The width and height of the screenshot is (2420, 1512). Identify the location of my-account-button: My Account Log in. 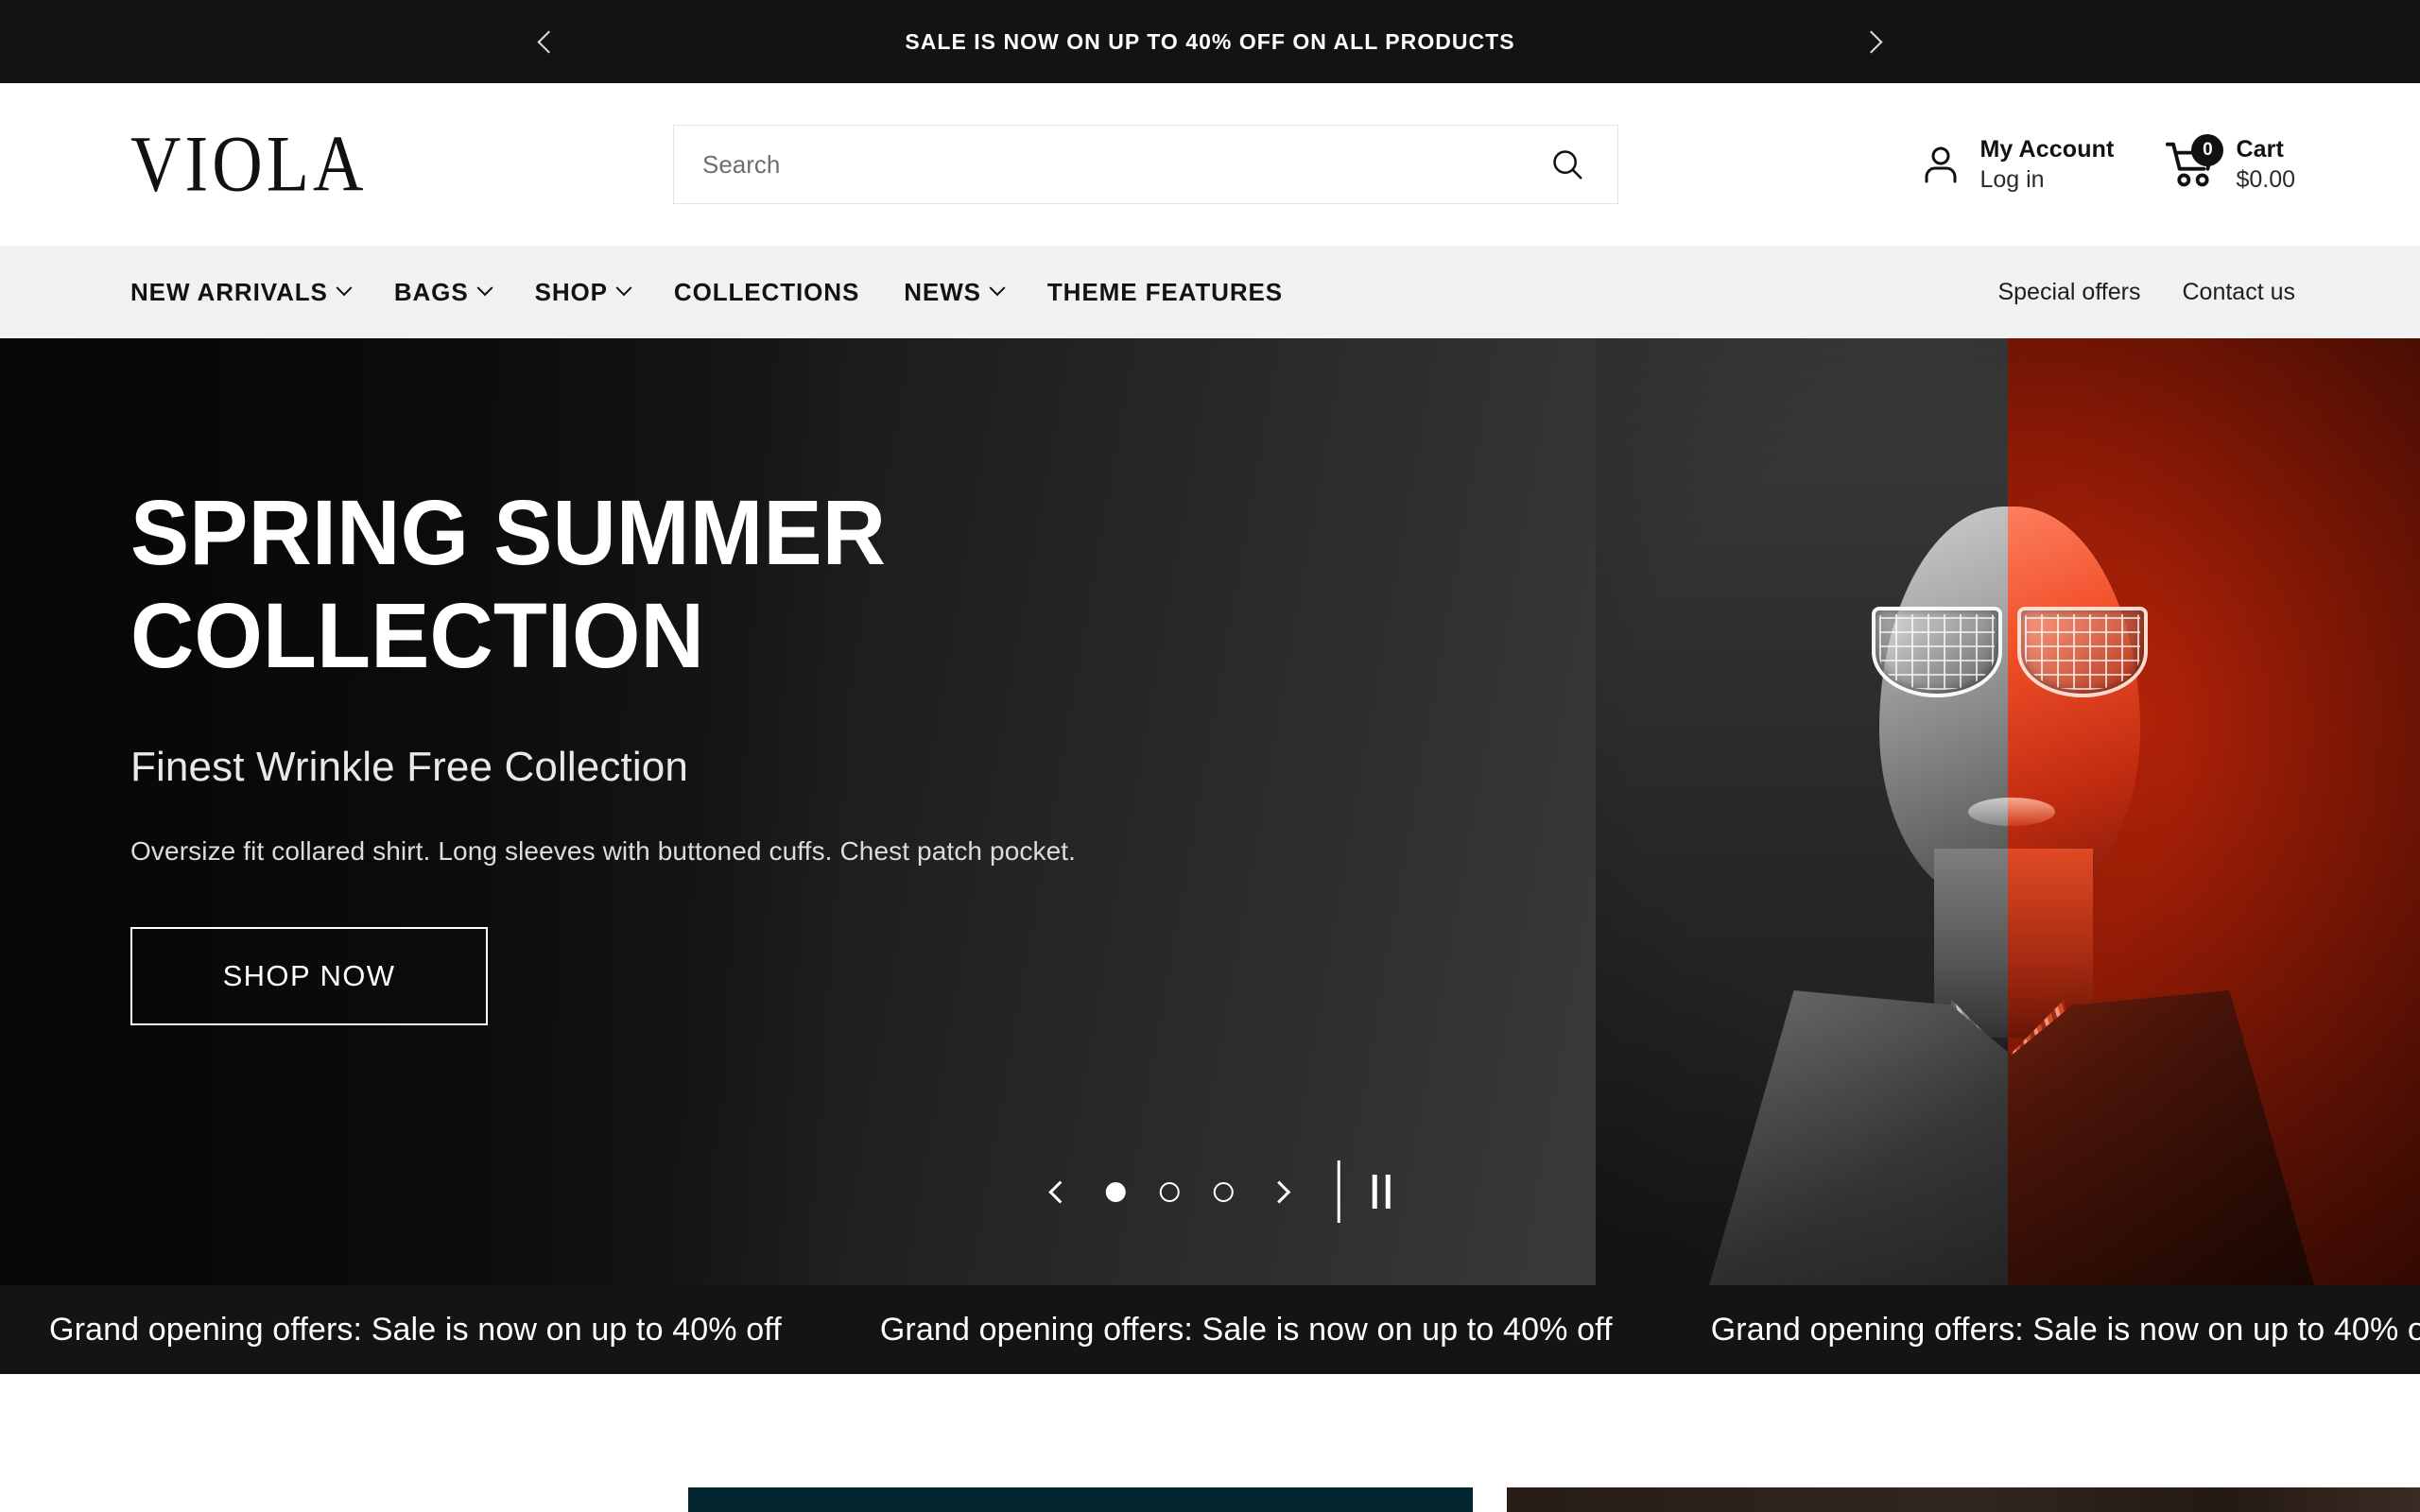
(2016, 164).